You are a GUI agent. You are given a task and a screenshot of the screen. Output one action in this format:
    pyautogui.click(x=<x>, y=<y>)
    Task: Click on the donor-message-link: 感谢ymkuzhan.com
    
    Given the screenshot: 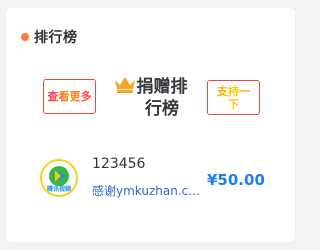 What is the action you would take?
    pyautogui.click(x=148, y=190)
    